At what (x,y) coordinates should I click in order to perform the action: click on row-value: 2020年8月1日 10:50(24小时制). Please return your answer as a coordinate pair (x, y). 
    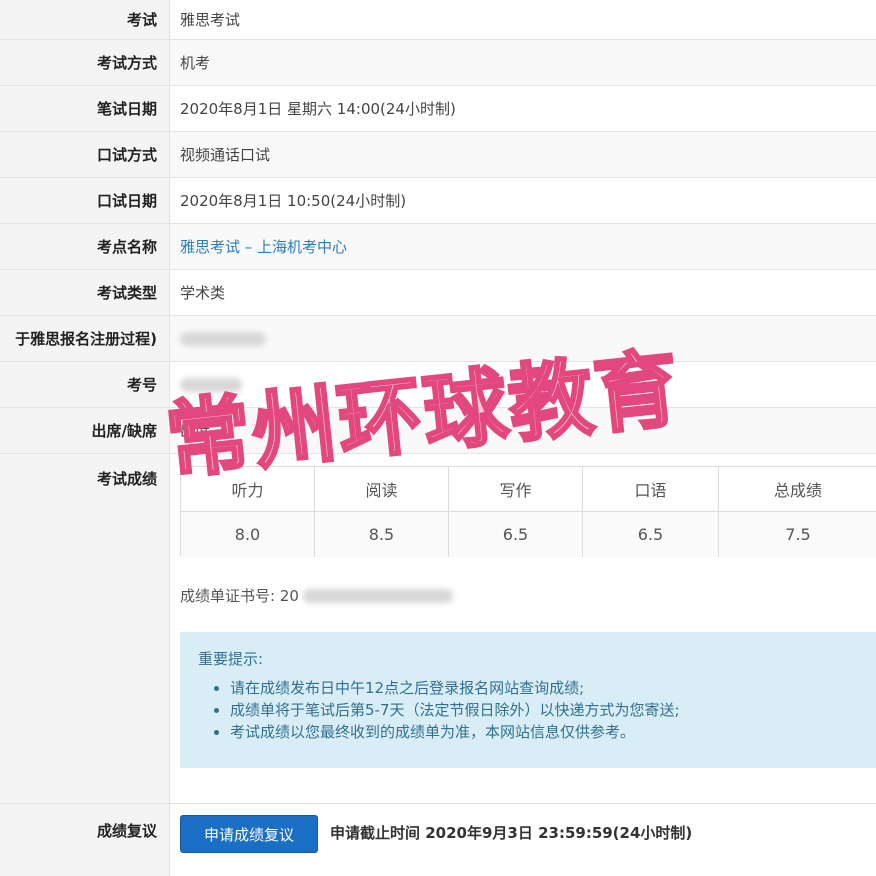
    Looking at the image, I should click on (293, 201).